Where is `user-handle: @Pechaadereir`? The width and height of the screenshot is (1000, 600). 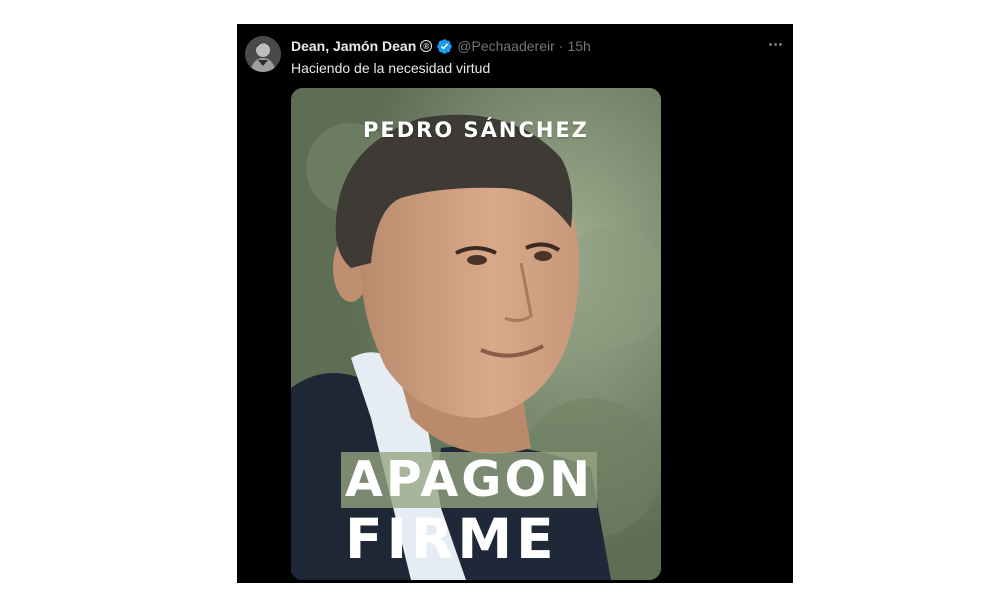 user-handle: @Pechaadereir is located at coordinates (506, 46).